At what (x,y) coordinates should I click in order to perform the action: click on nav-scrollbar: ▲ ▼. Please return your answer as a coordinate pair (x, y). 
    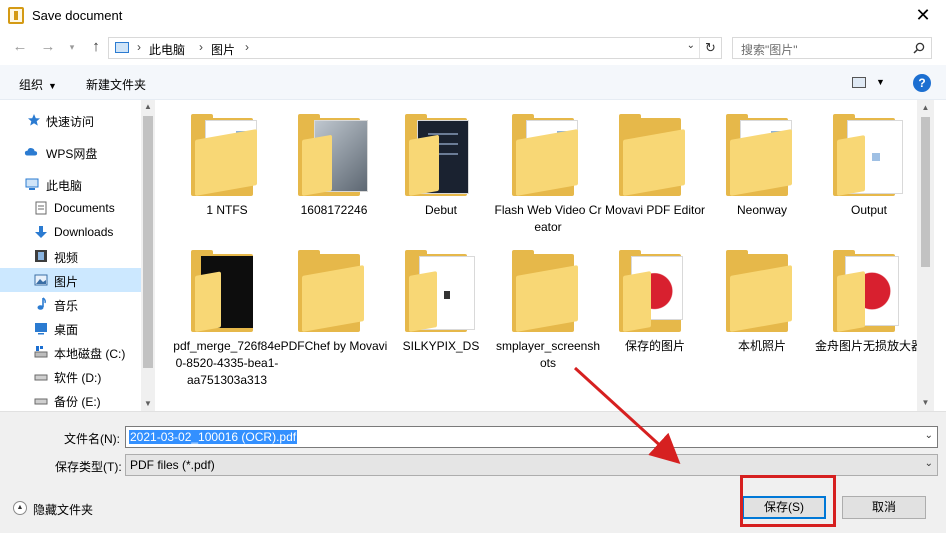
    Looking at the image, I should click on (148, 255).